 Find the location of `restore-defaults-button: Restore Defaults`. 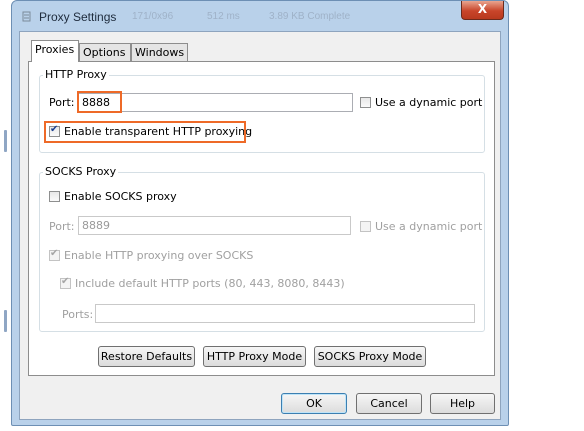

restore-defaults-button: Restore Defaults is located at coordinates (146, 356).